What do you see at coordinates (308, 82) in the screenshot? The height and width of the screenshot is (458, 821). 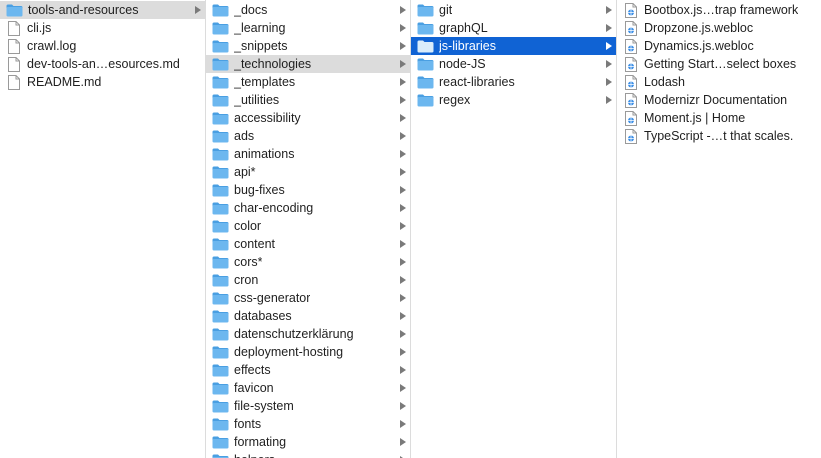 I see `folder-item-templates: _templates` at bounding box center [308, 82].